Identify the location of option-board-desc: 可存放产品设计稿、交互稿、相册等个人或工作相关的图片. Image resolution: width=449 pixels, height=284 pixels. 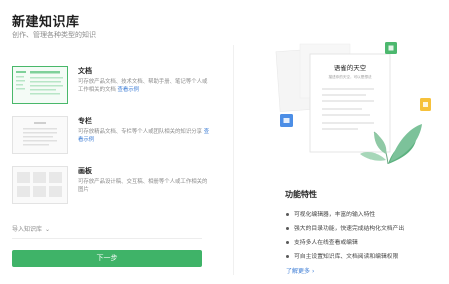
(143, 186).